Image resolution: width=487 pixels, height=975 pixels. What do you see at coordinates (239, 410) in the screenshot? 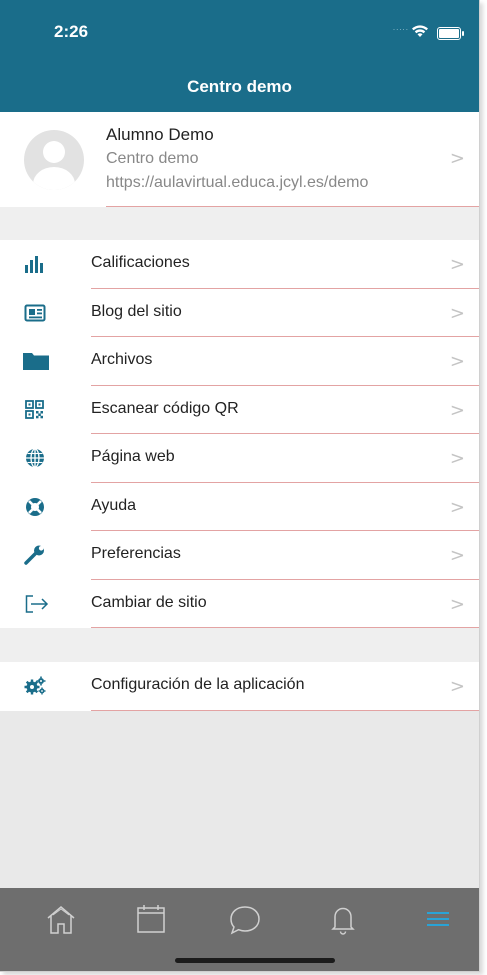
I see `menu-item-qr: Escanear código QR >` at bounding box center [239, 410].